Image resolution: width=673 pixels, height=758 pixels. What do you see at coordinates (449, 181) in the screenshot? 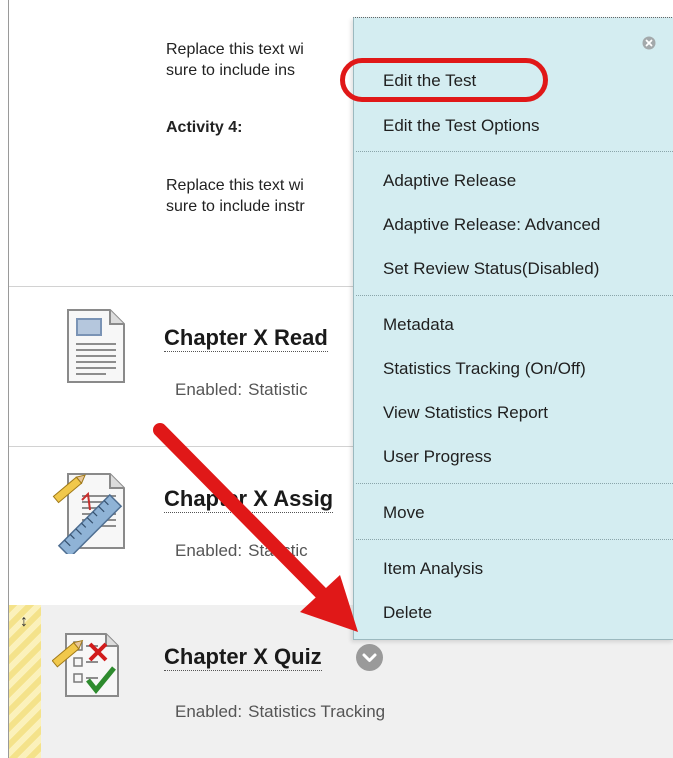
I see `menu-item-adaptive-release: Adaptive Release` at bounding box center [449, 181].